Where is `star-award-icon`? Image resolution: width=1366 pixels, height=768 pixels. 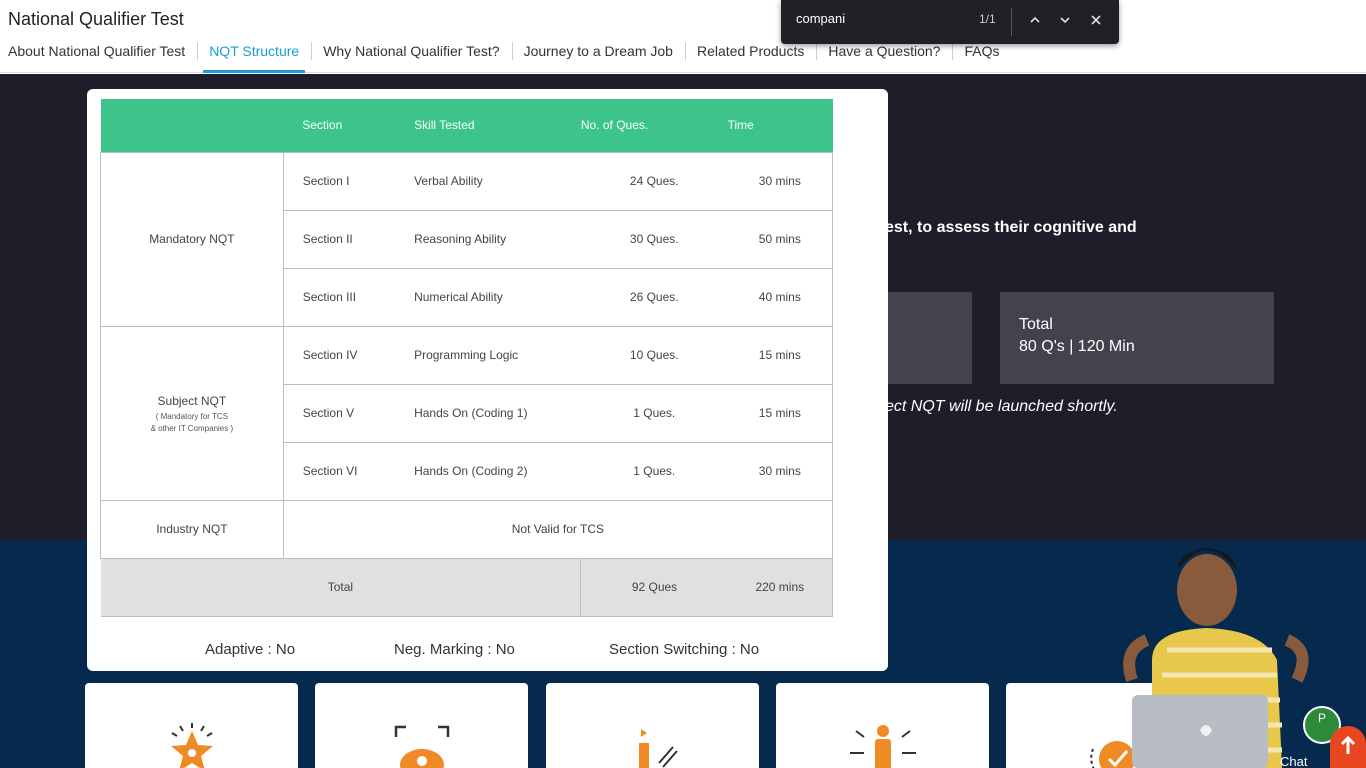
star-award-icon is located at coordinates (191, 745).